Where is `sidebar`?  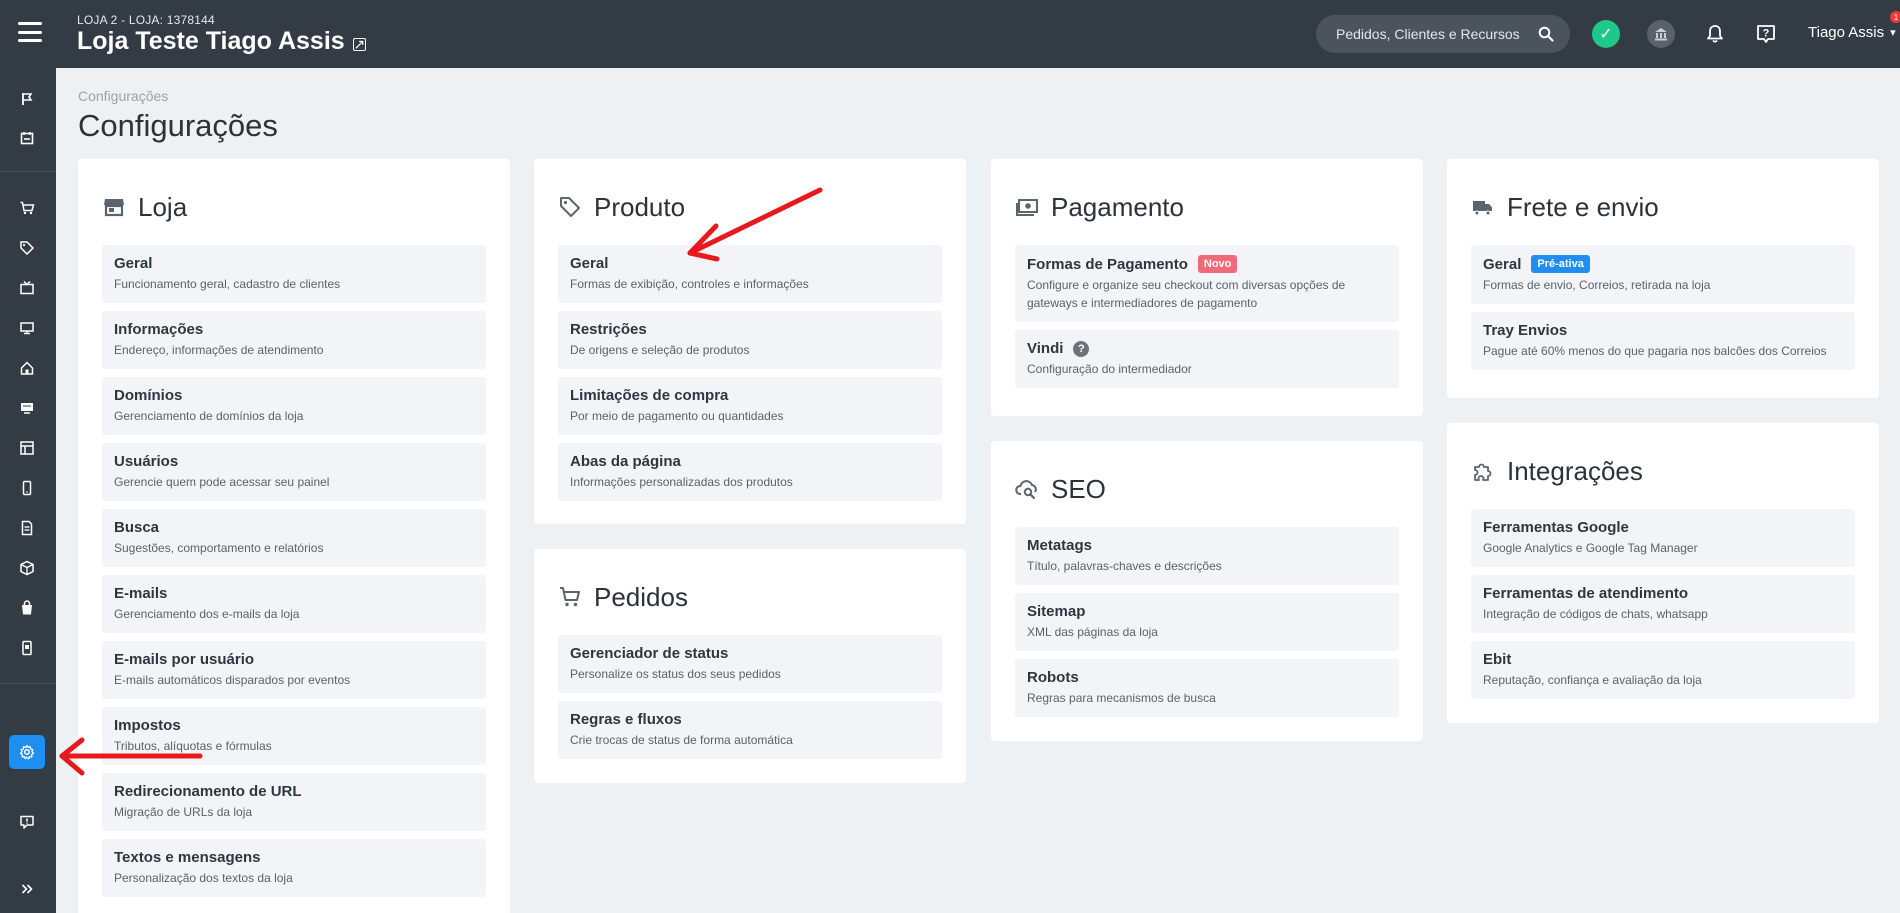
sidebar is located at coordinates (28, 490).